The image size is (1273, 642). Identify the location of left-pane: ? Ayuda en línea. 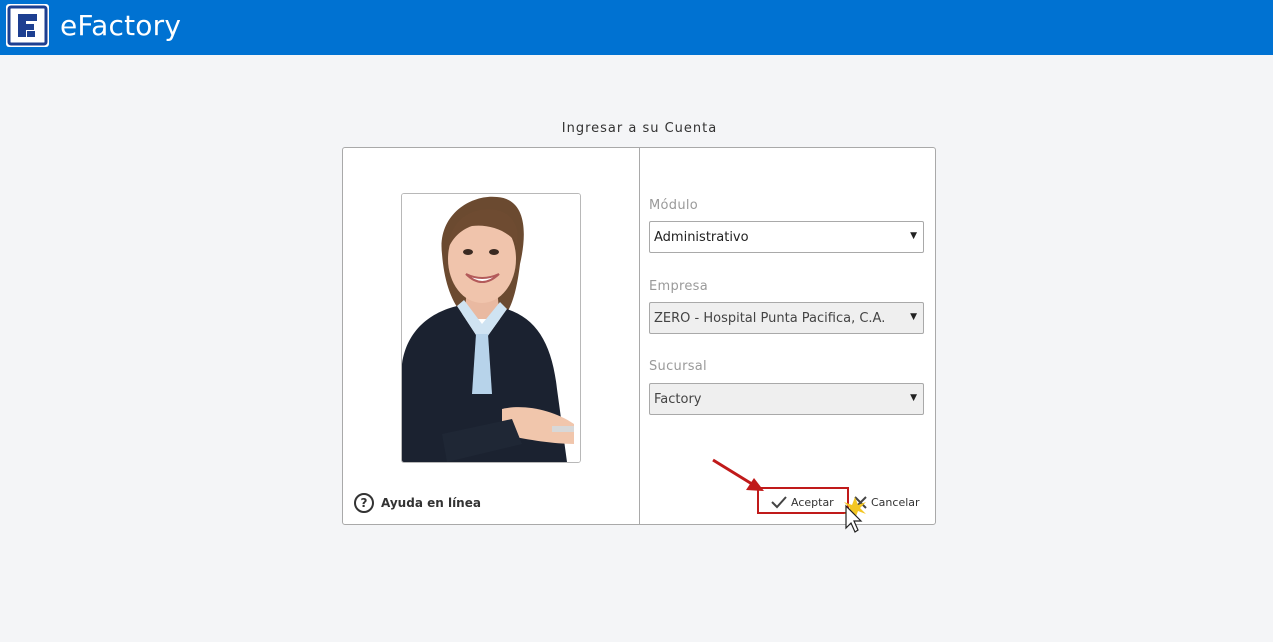
(491, 336).